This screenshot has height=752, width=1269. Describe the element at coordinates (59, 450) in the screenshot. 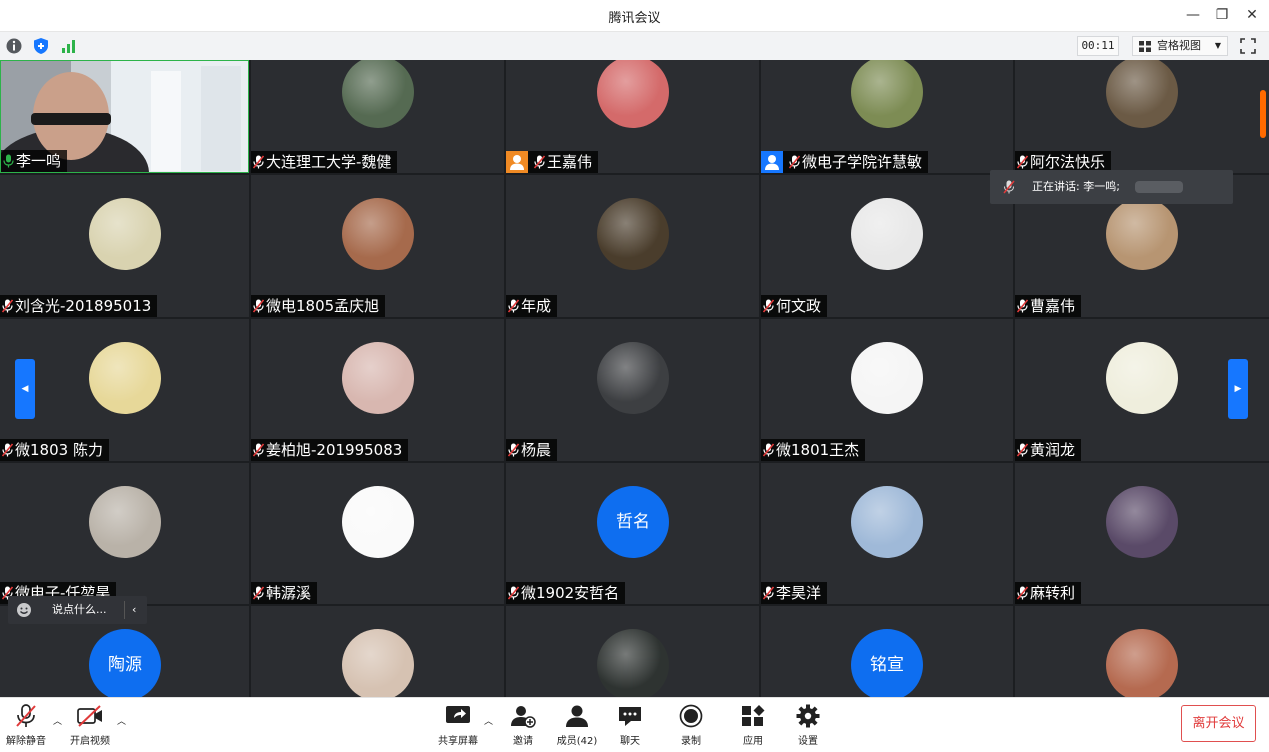

I see `participant-name: 微1803 陈力` at that location.